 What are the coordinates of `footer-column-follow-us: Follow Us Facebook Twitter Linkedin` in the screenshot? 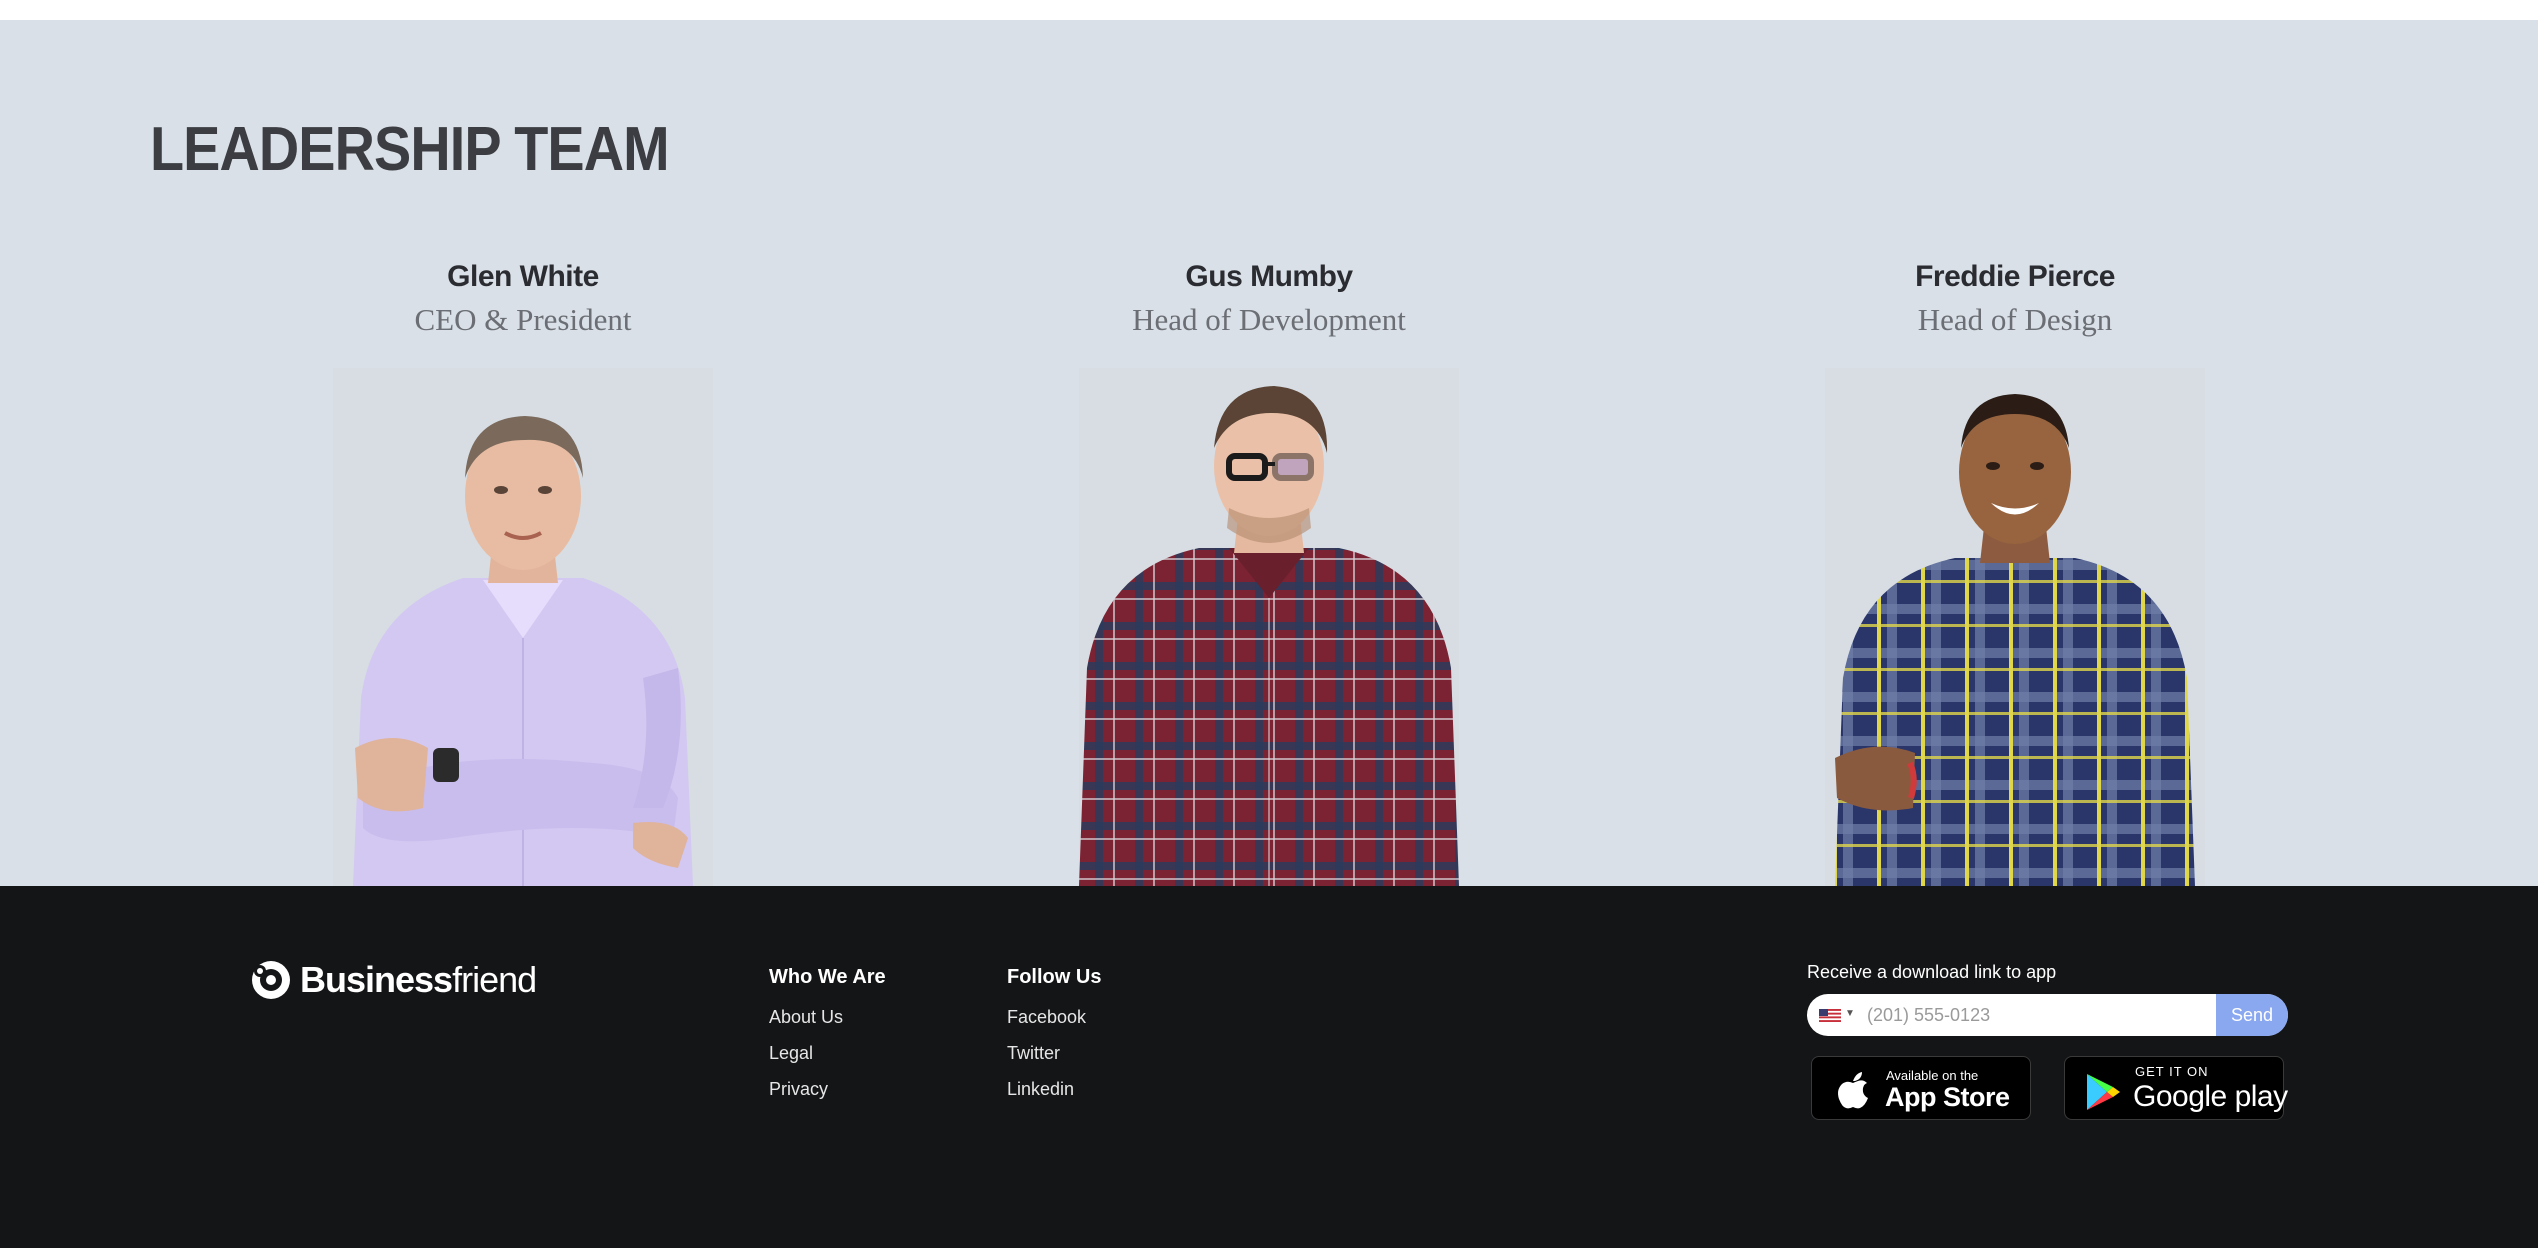 It's located at (1054, 1040).